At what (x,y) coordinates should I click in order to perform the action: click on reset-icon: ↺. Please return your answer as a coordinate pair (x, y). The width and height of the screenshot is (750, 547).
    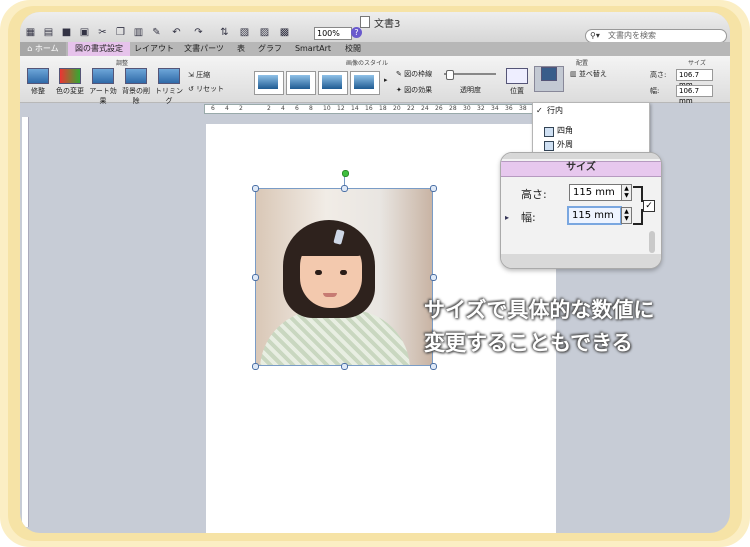
    Looking at the image, I should click on (192, 89).